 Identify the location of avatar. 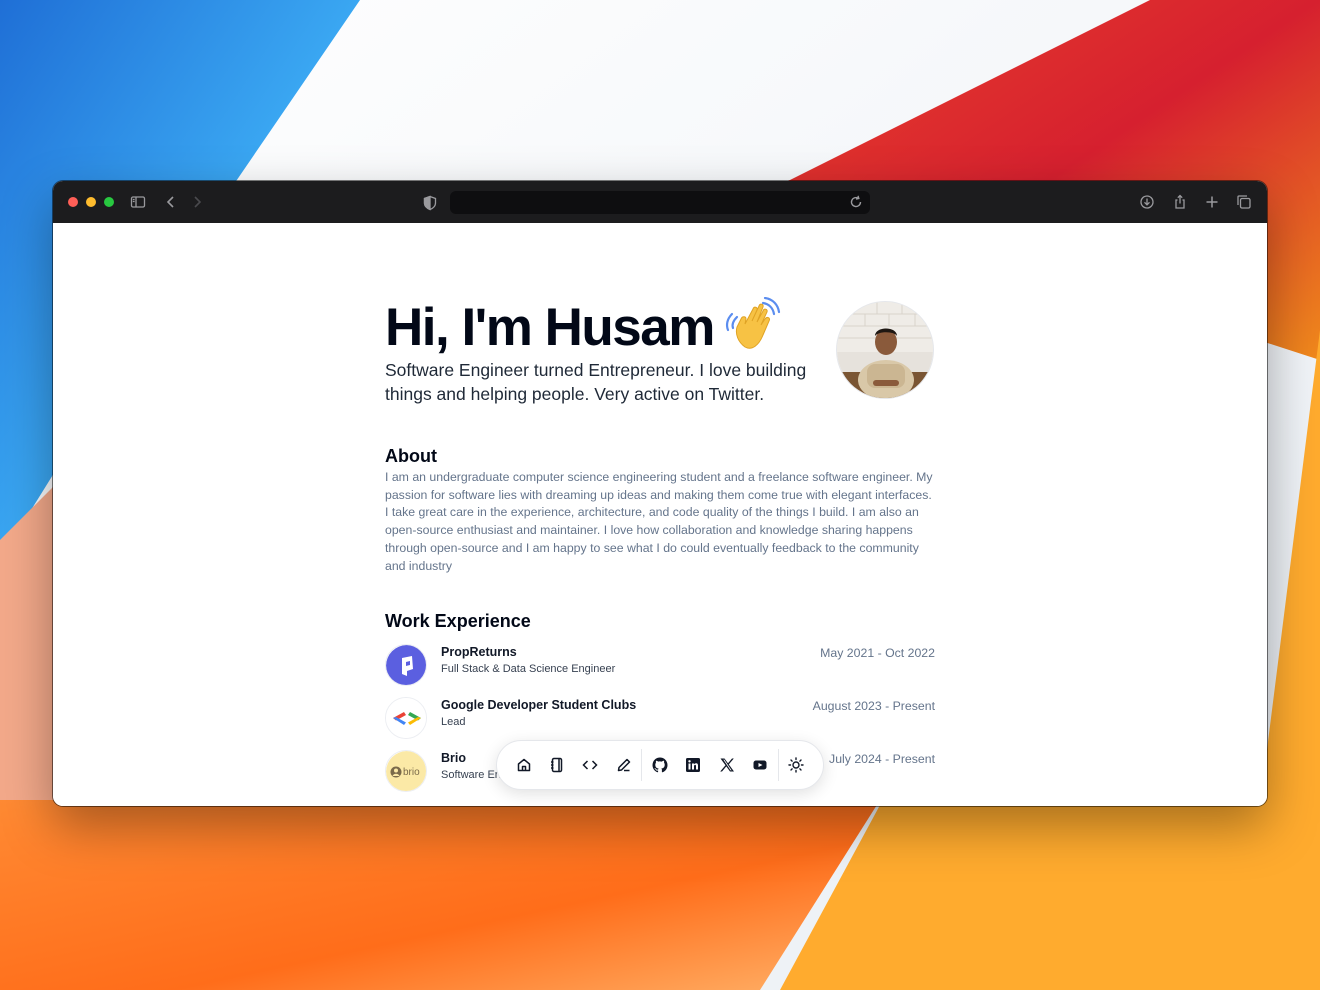
(885, 350).